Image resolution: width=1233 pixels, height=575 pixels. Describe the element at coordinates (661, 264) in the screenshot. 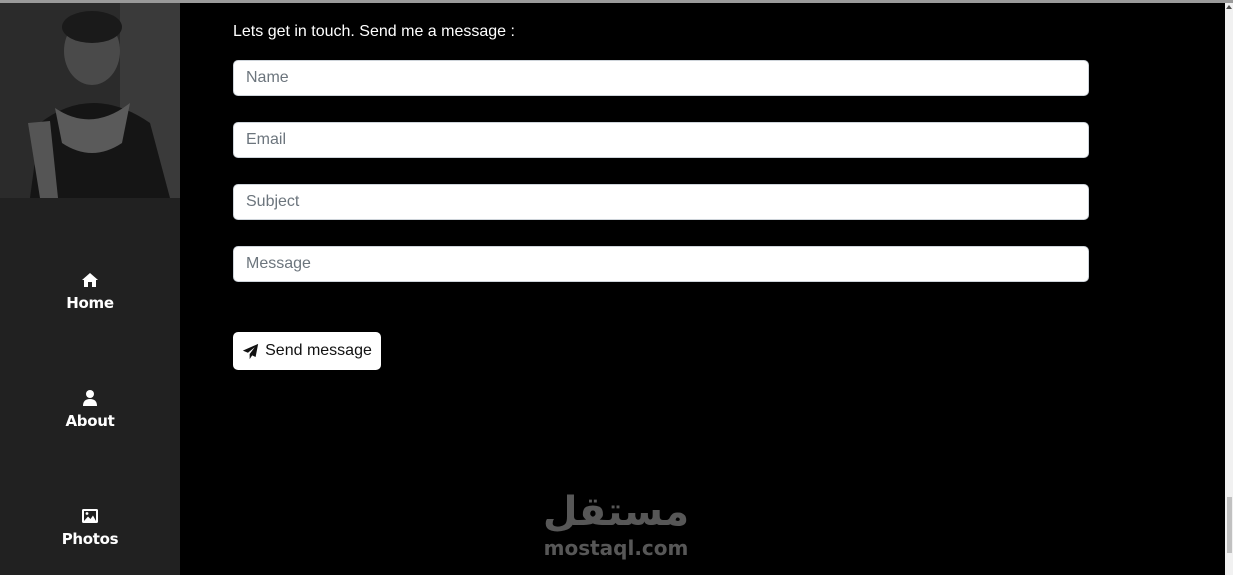

I see `message-field` at that location.